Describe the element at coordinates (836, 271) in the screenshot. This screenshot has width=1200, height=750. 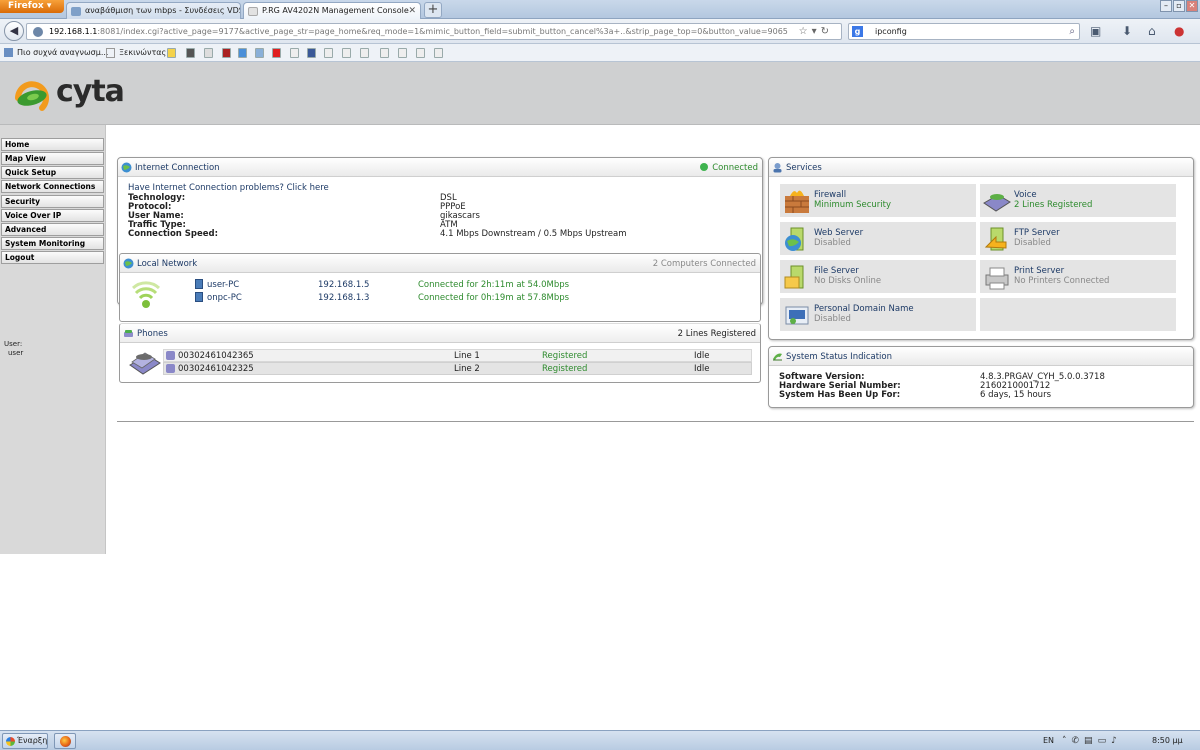
I see `service-name: File Server` at that location.